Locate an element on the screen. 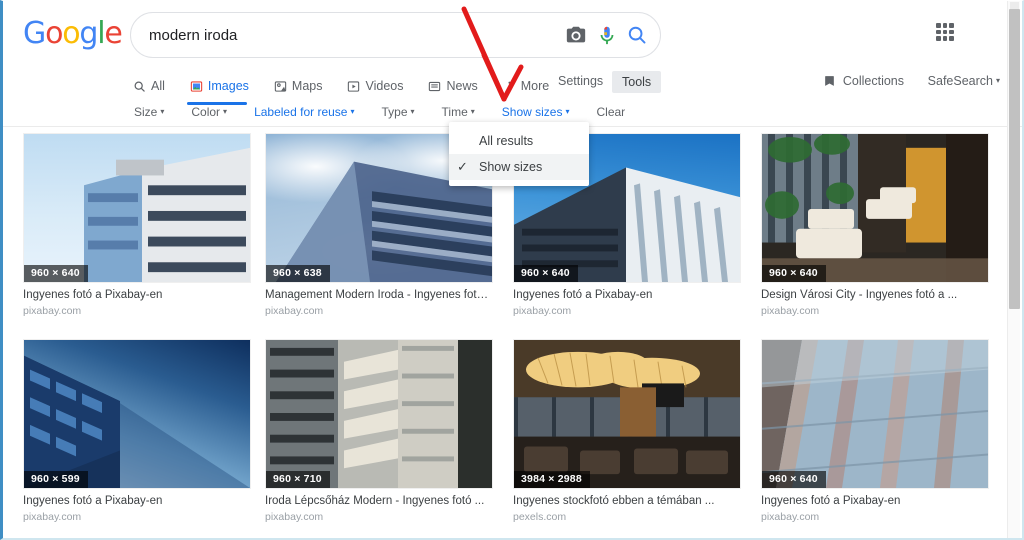 Image resolution: width=1024 pixels, height=540 pixels. tools-button: Tools is located at coordinates (637, 82).